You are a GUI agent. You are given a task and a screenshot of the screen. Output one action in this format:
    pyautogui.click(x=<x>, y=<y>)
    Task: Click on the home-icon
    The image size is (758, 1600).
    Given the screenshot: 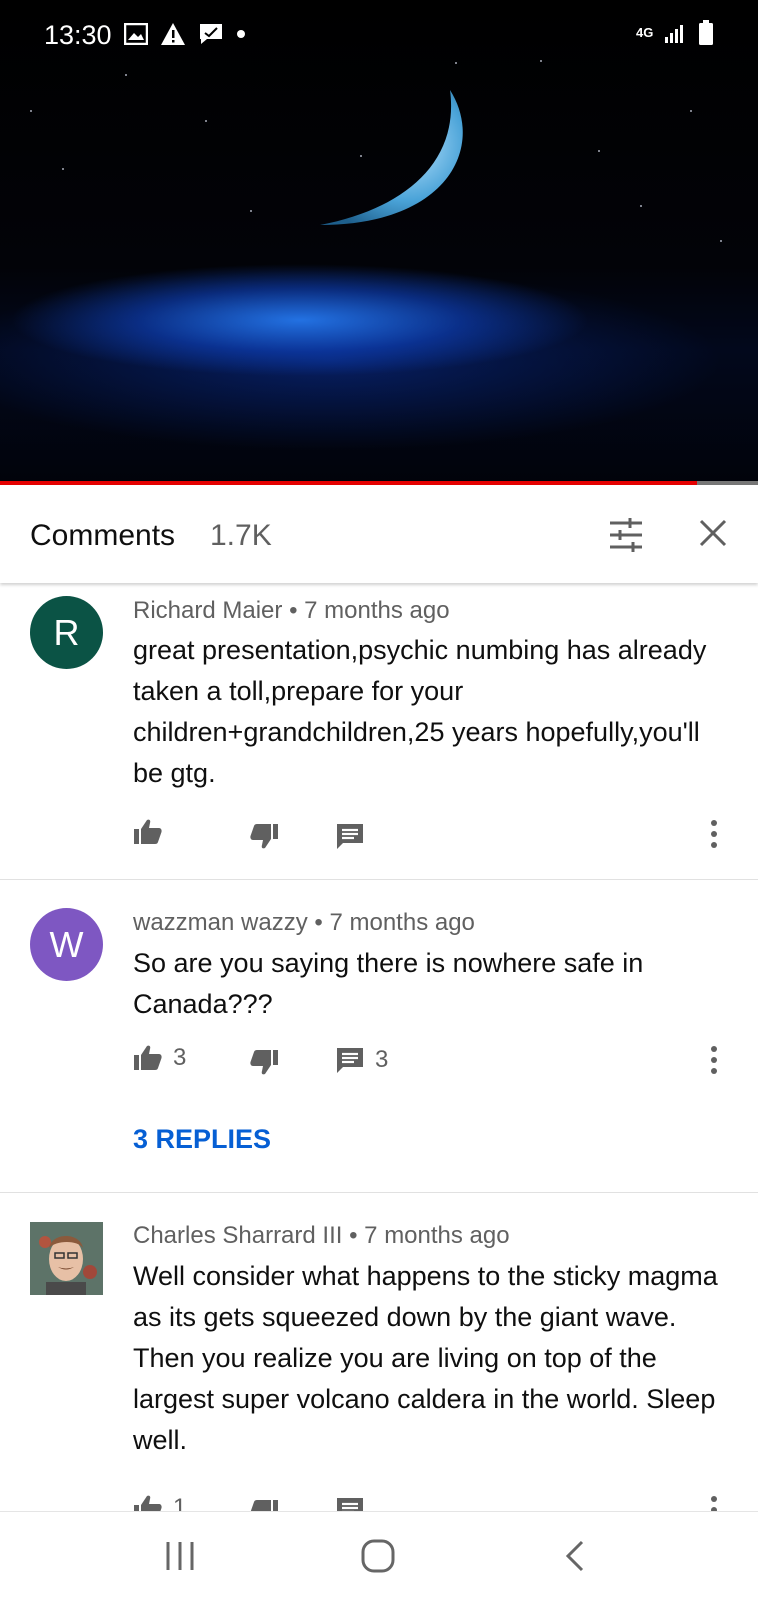 What is the action you would take?
    pyautogui.click(x=378, y=1556)
    